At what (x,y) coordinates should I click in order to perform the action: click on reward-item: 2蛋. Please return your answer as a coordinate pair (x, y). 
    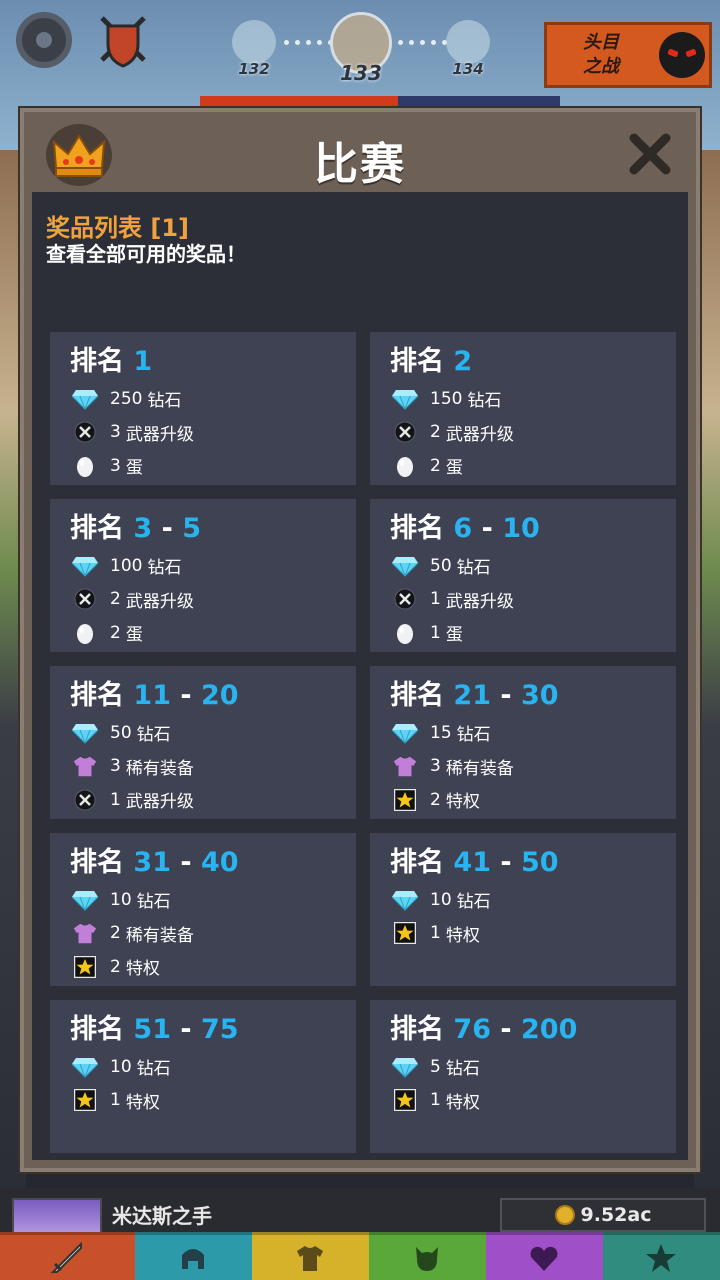
    Looking at the image, I should click on (213, 633).